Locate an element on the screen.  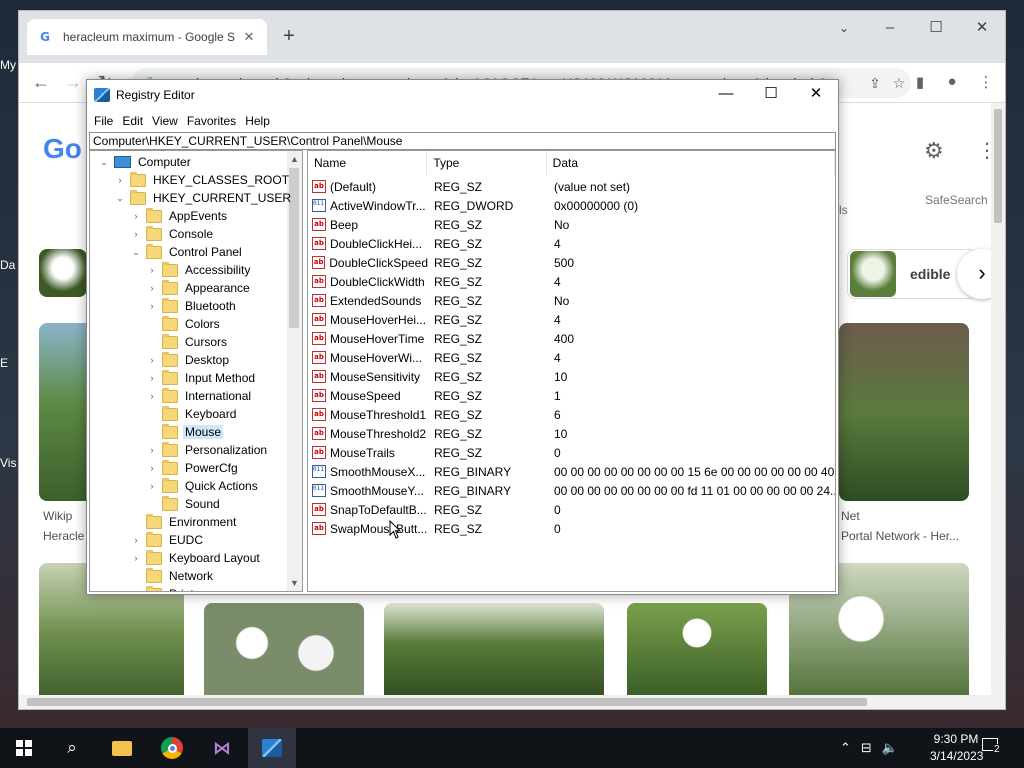
tree-node: › Input Method is located at coordinates (201, 378).